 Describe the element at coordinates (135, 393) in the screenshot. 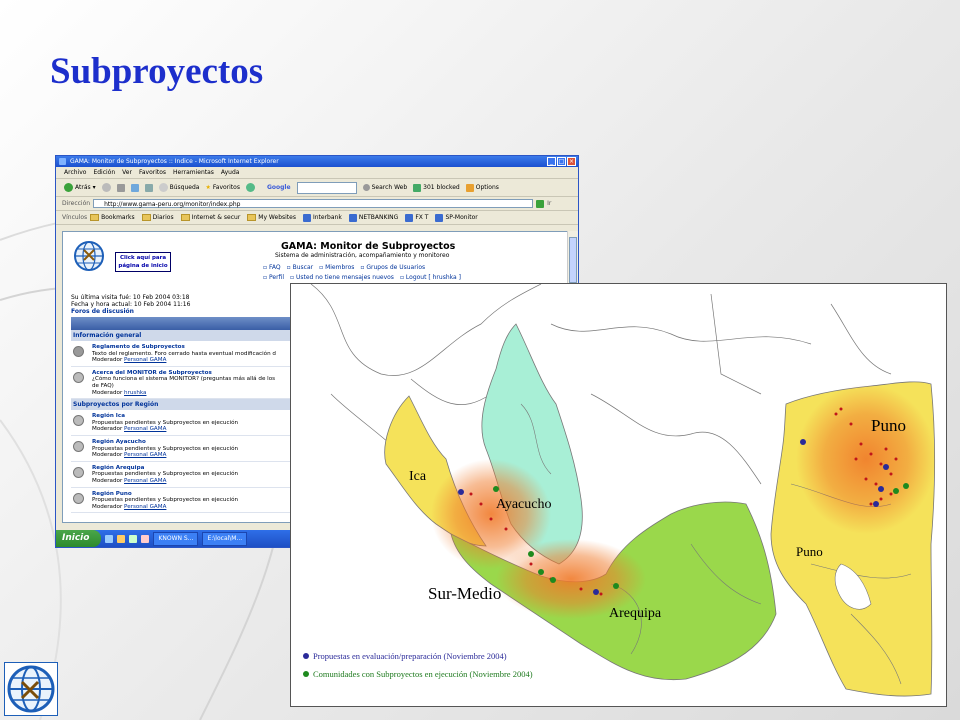

I see `moderator-link: hrushka` at that location.